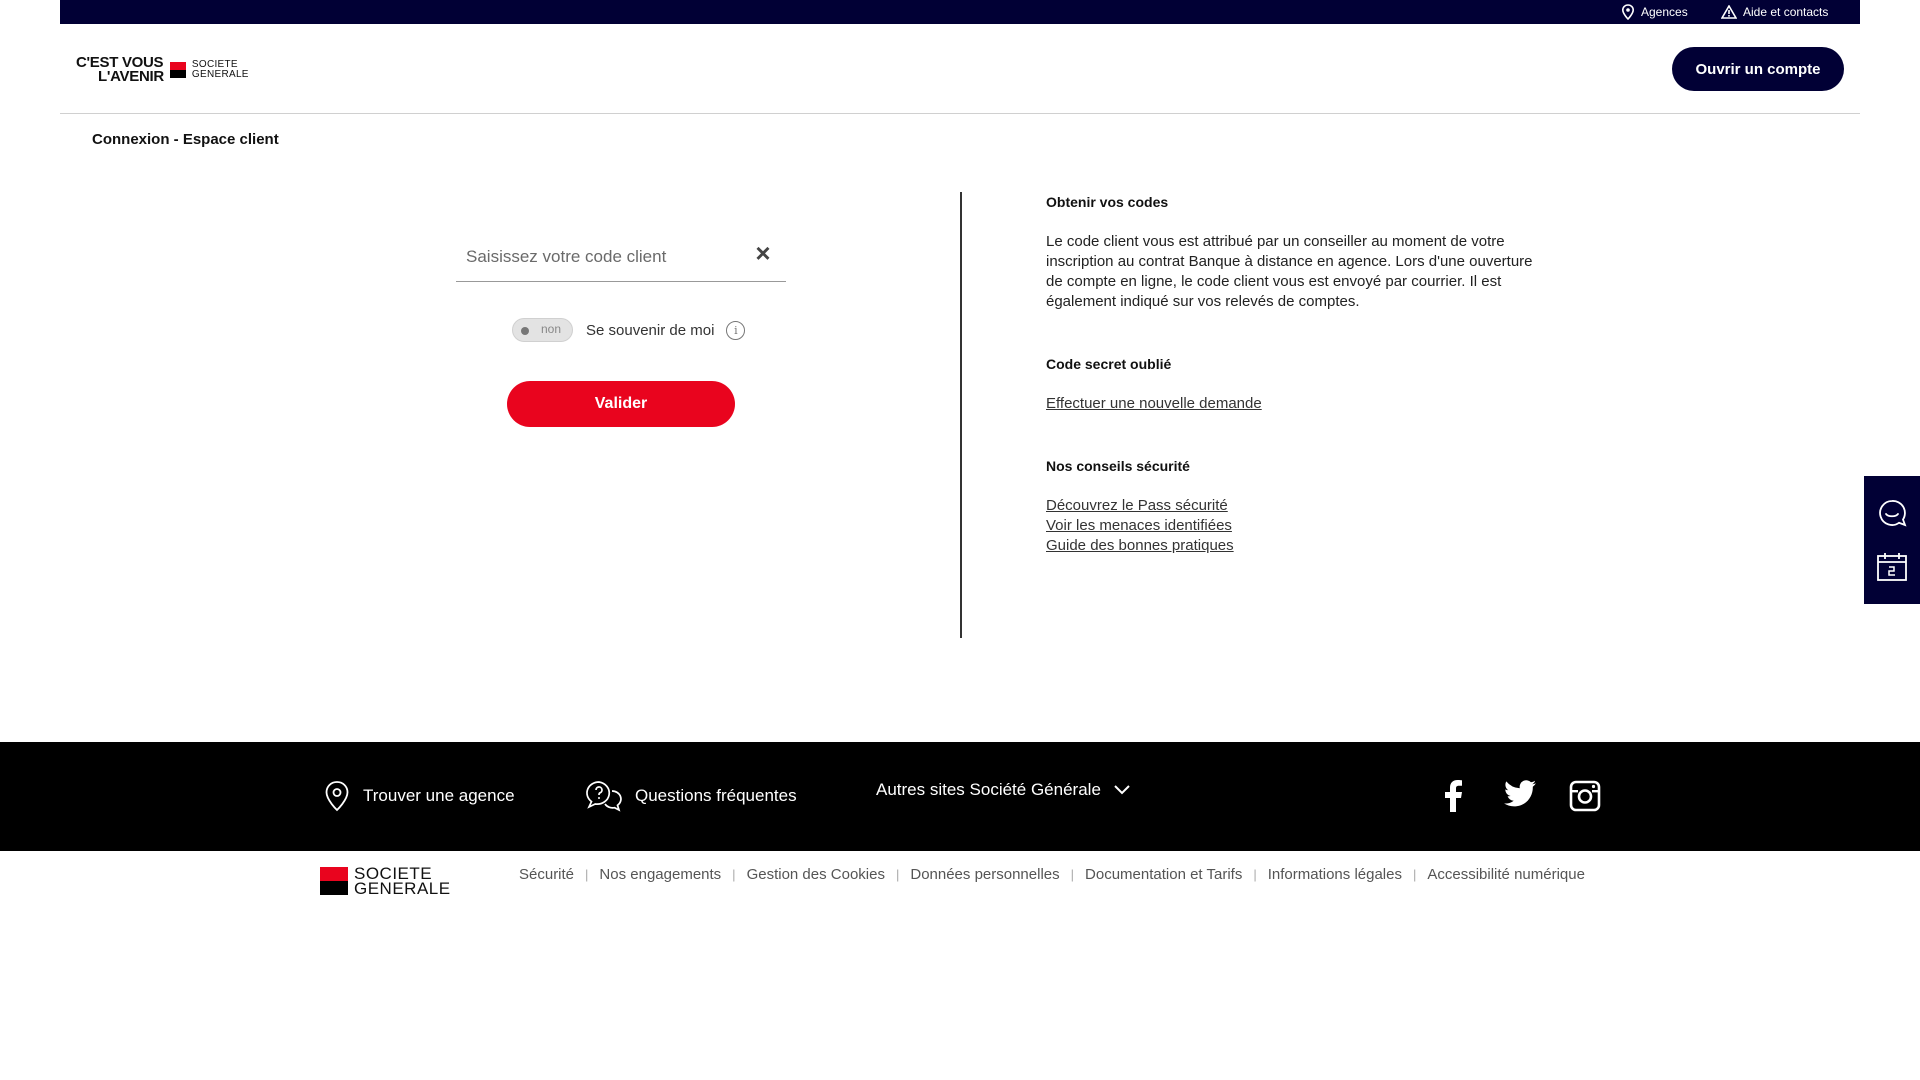 The image size is (1920, 1080). I want to click on chat-bubble-icon, so click(1892, 513).